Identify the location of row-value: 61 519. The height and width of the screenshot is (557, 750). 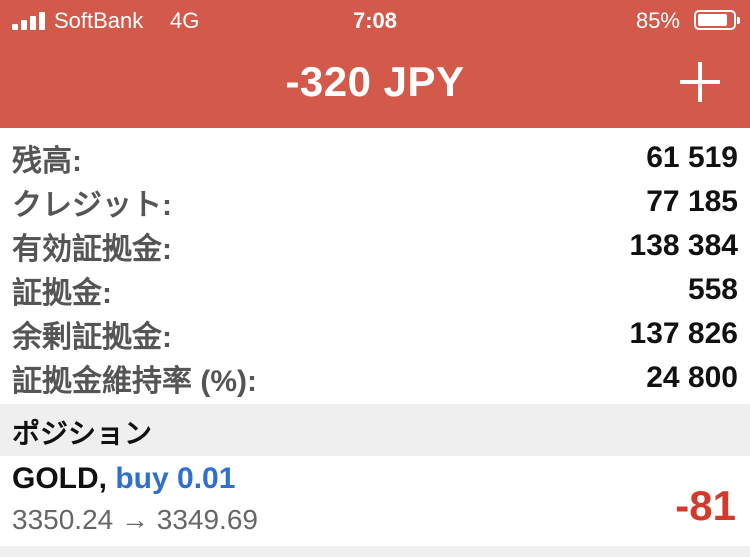
(692, 157).